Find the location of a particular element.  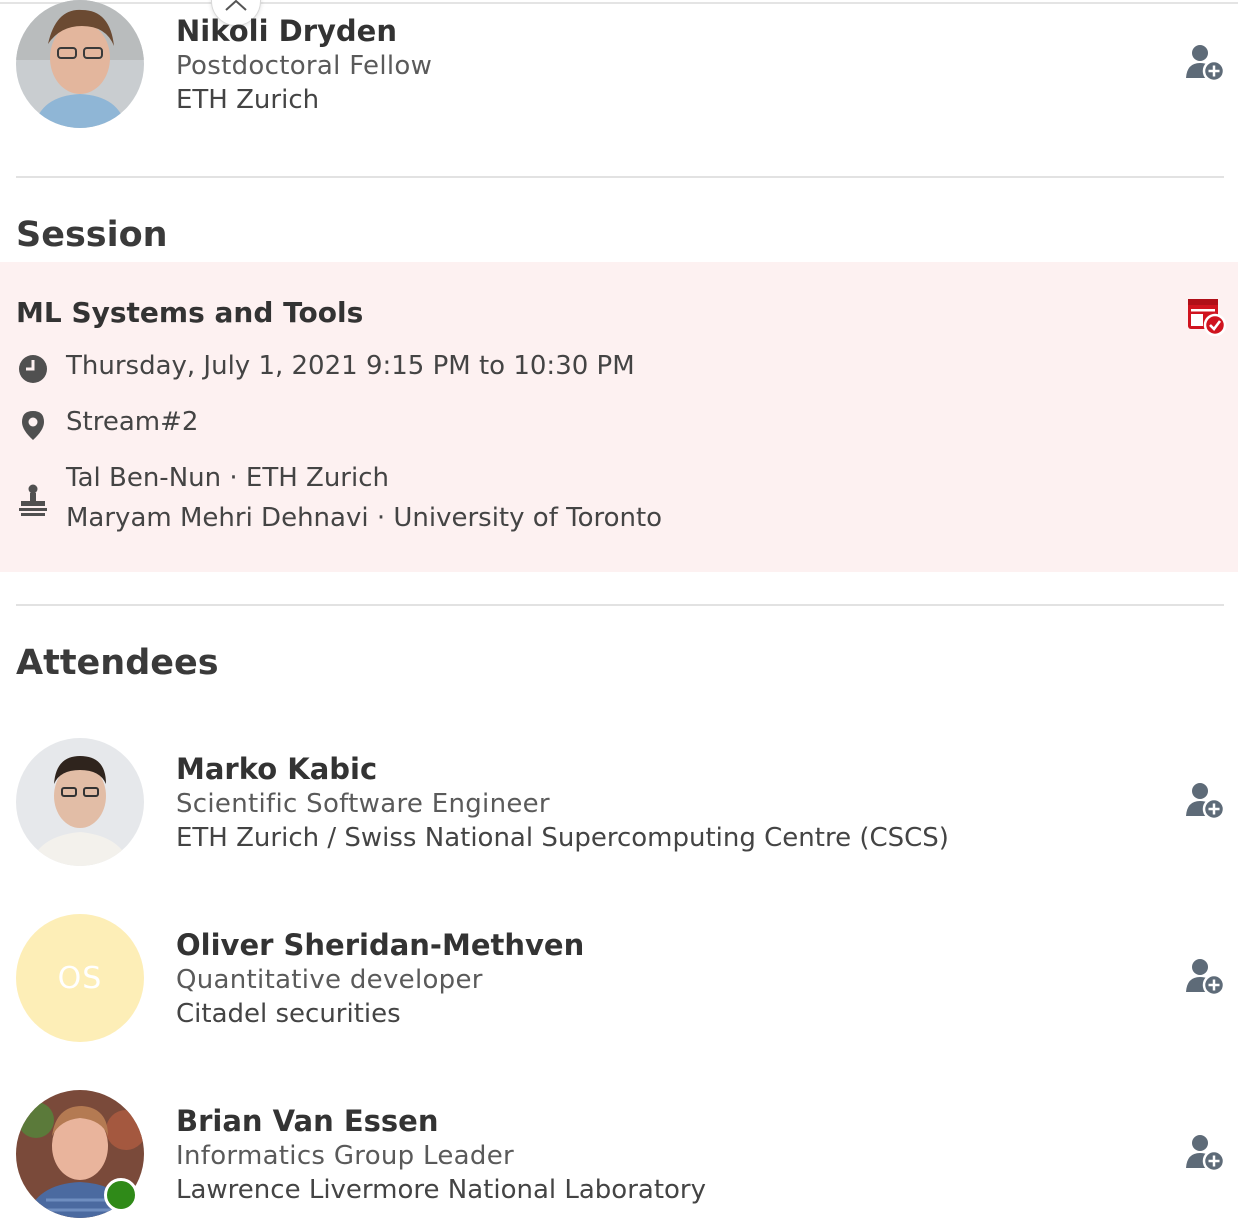

chevron-up-icon is located at coordinates (236, 5).